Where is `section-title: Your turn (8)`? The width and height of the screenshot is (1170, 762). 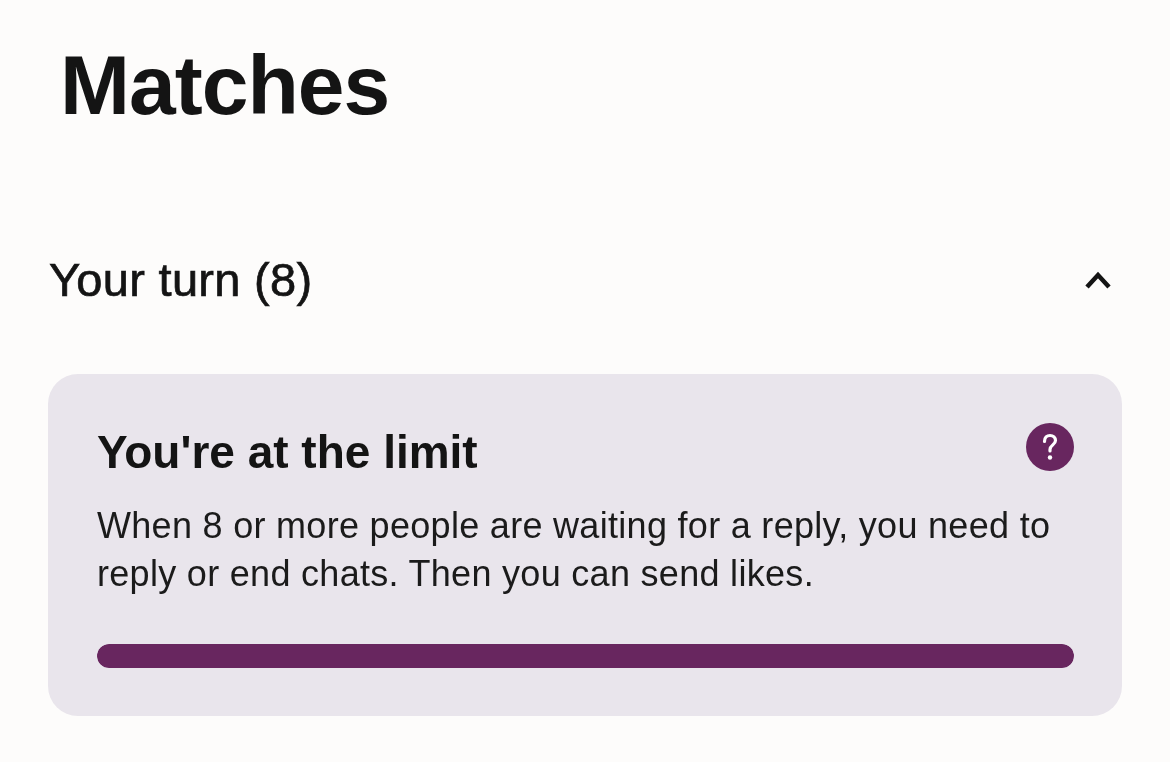
section-title: Your turn (8) is located at coordinates (181, 279).